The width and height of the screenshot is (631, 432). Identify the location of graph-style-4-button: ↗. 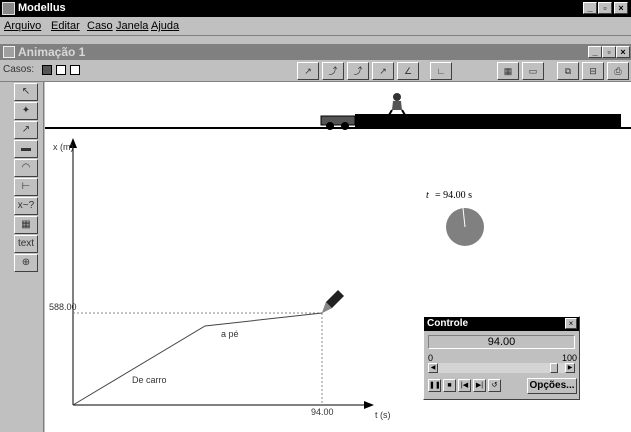
(383, 71).